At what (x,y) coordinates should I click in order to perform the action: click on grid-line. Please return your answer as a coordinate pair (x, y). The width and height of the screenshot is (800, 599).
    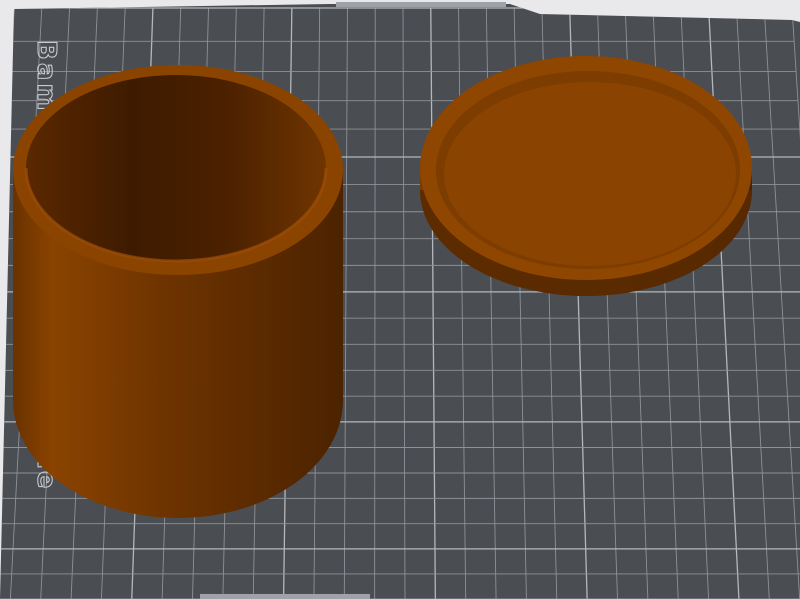
    Looking at the image, I should click on (375, 303).